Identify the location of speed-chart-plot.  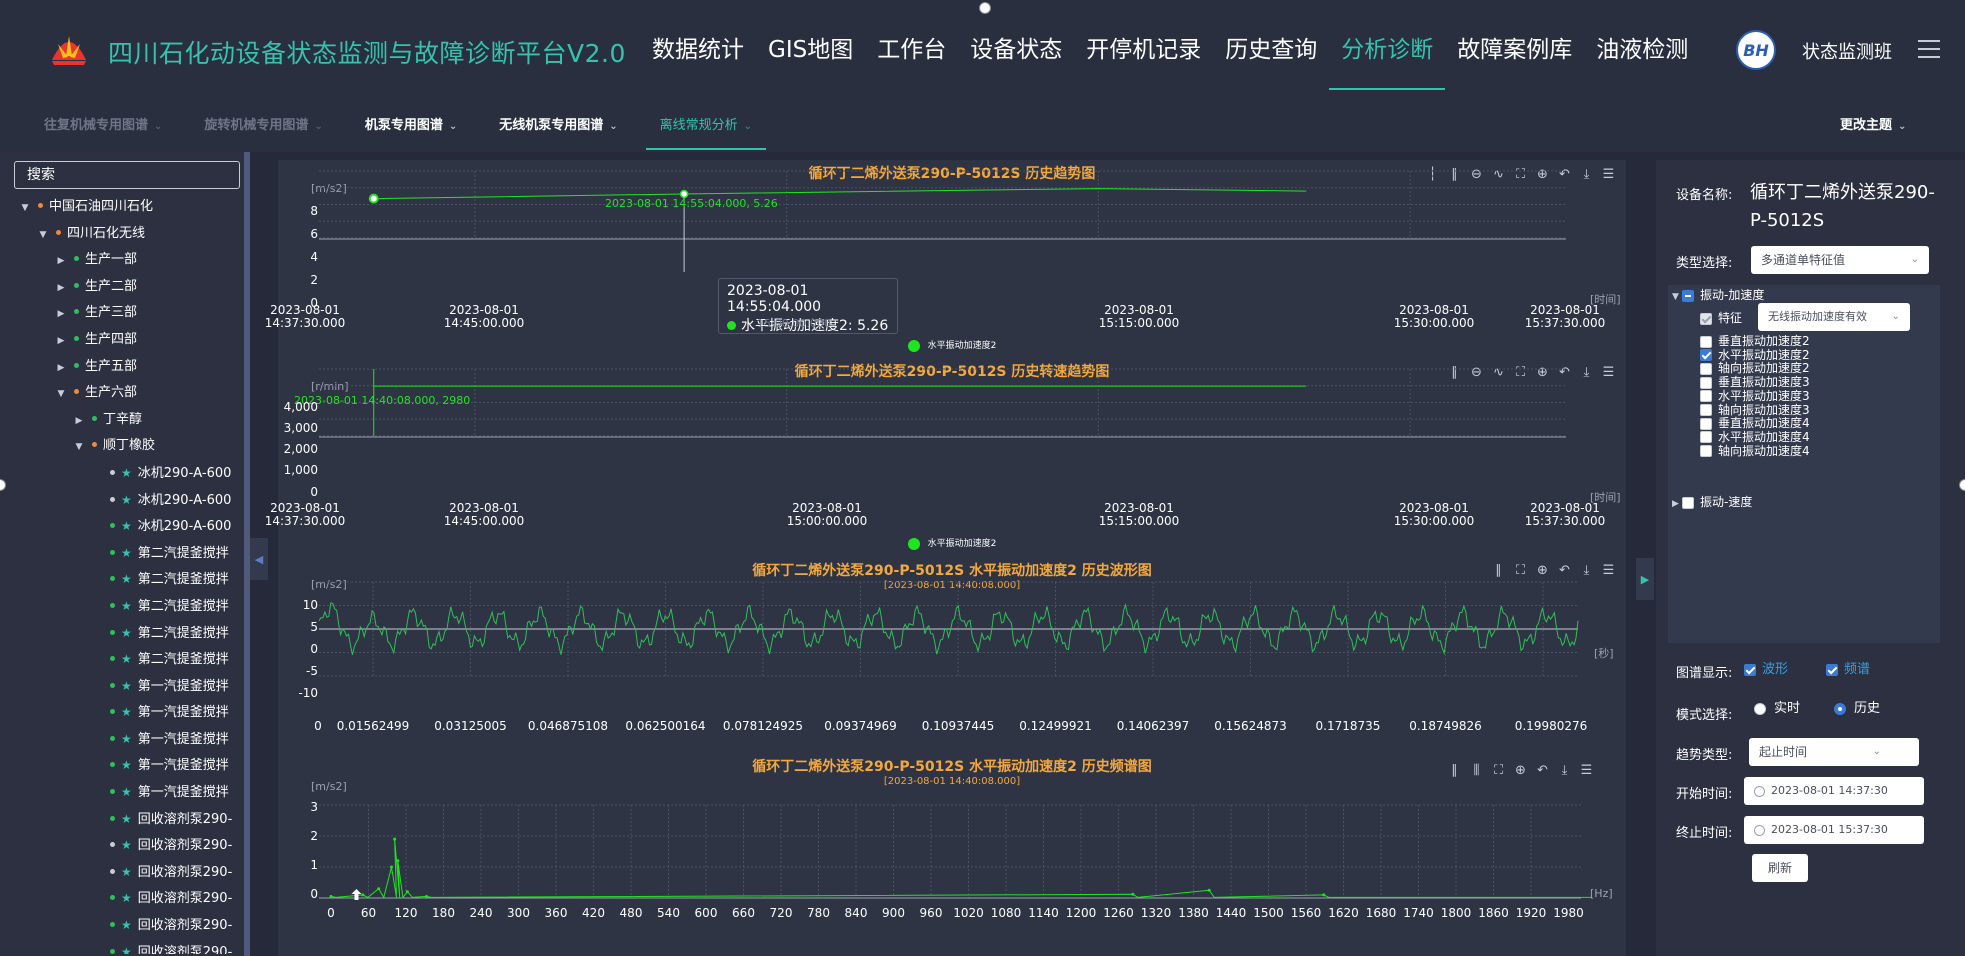
(952, 458).